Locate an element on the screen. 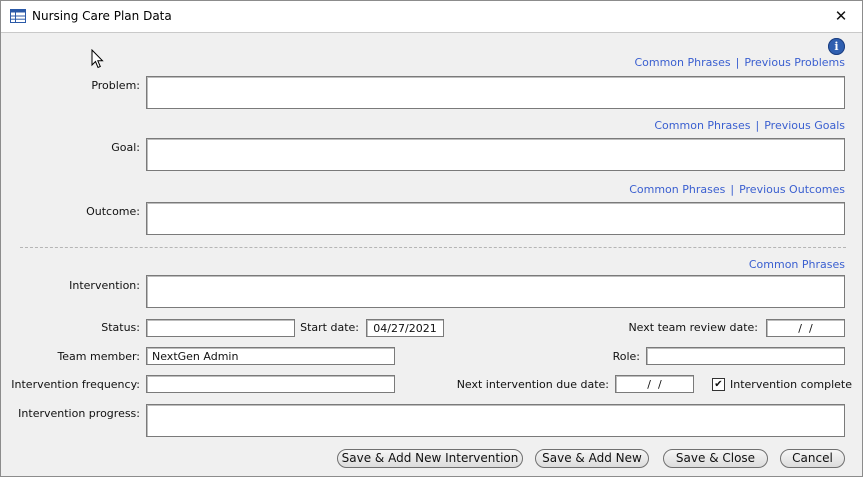  next-team-review-date-field: / / is located at coordinates (805, 328).